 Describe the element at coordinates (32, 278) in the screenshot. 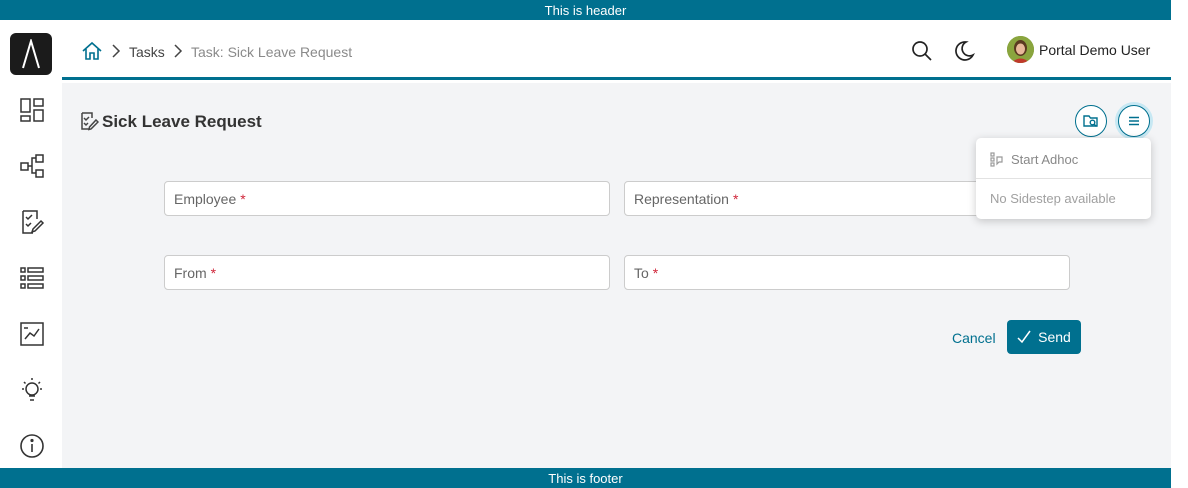

I see `list-icon` at that location.